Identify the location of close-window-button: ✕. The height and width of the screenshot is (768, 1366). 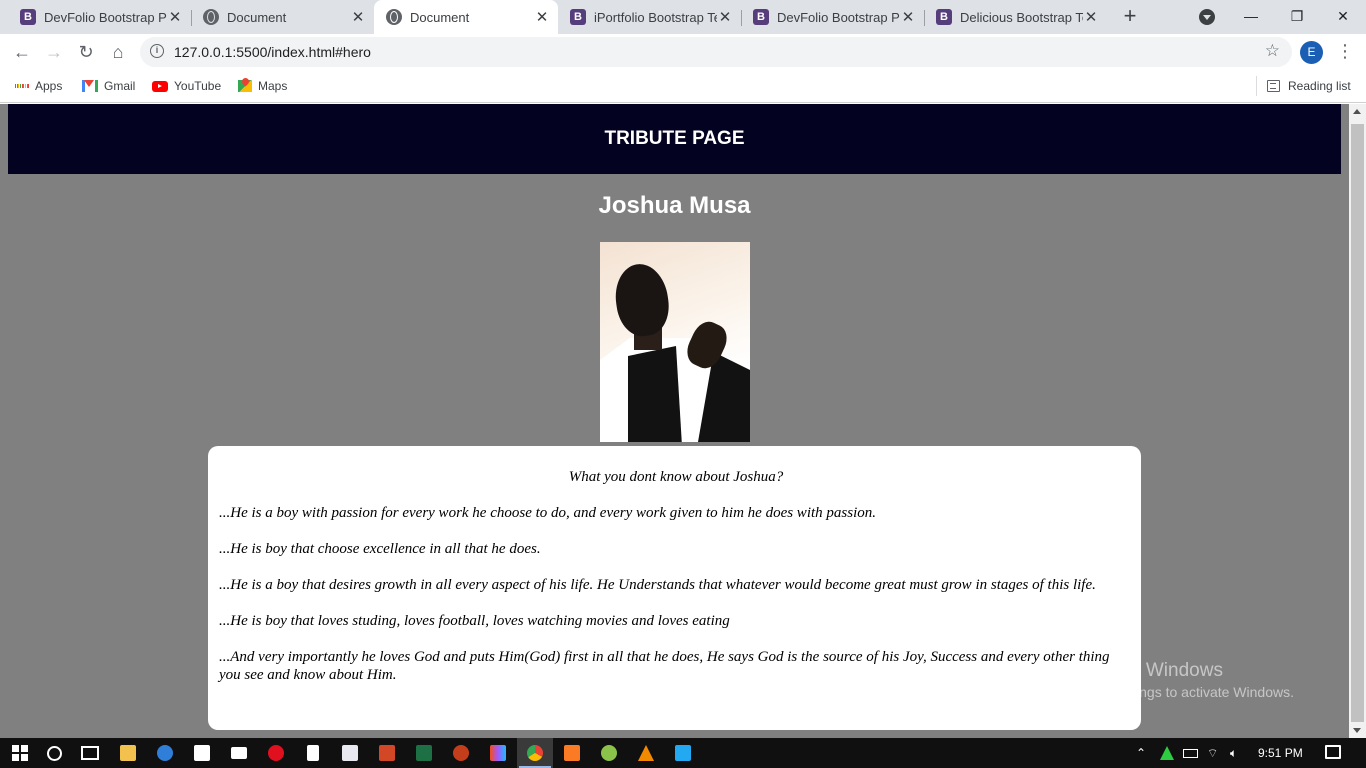
(1343, 16).